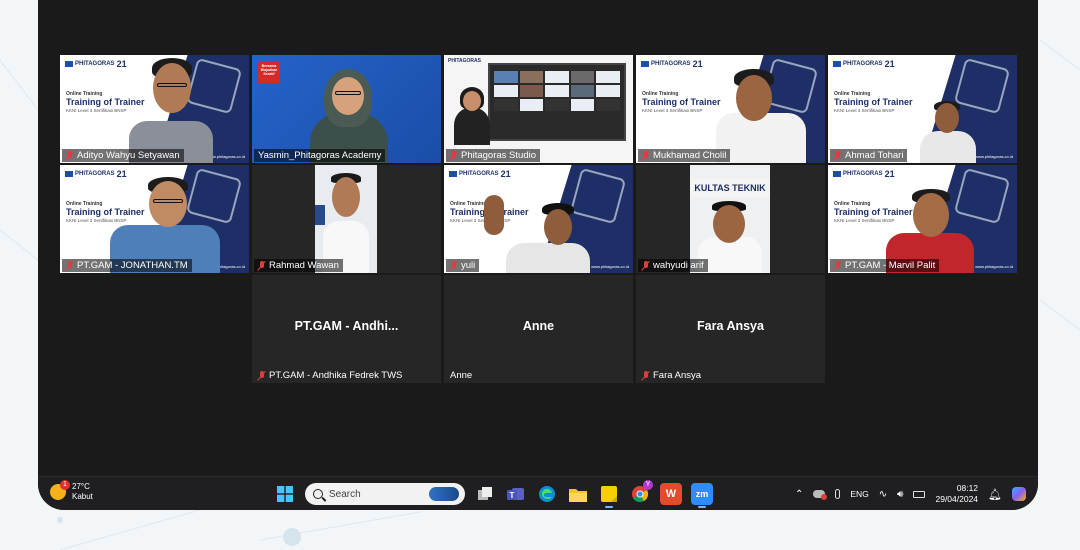  What do you see at coordinates (869, 155) in the screenshot?
I see `participant-name-label: Ahmad Tohari` at bounding box center [869, 155].